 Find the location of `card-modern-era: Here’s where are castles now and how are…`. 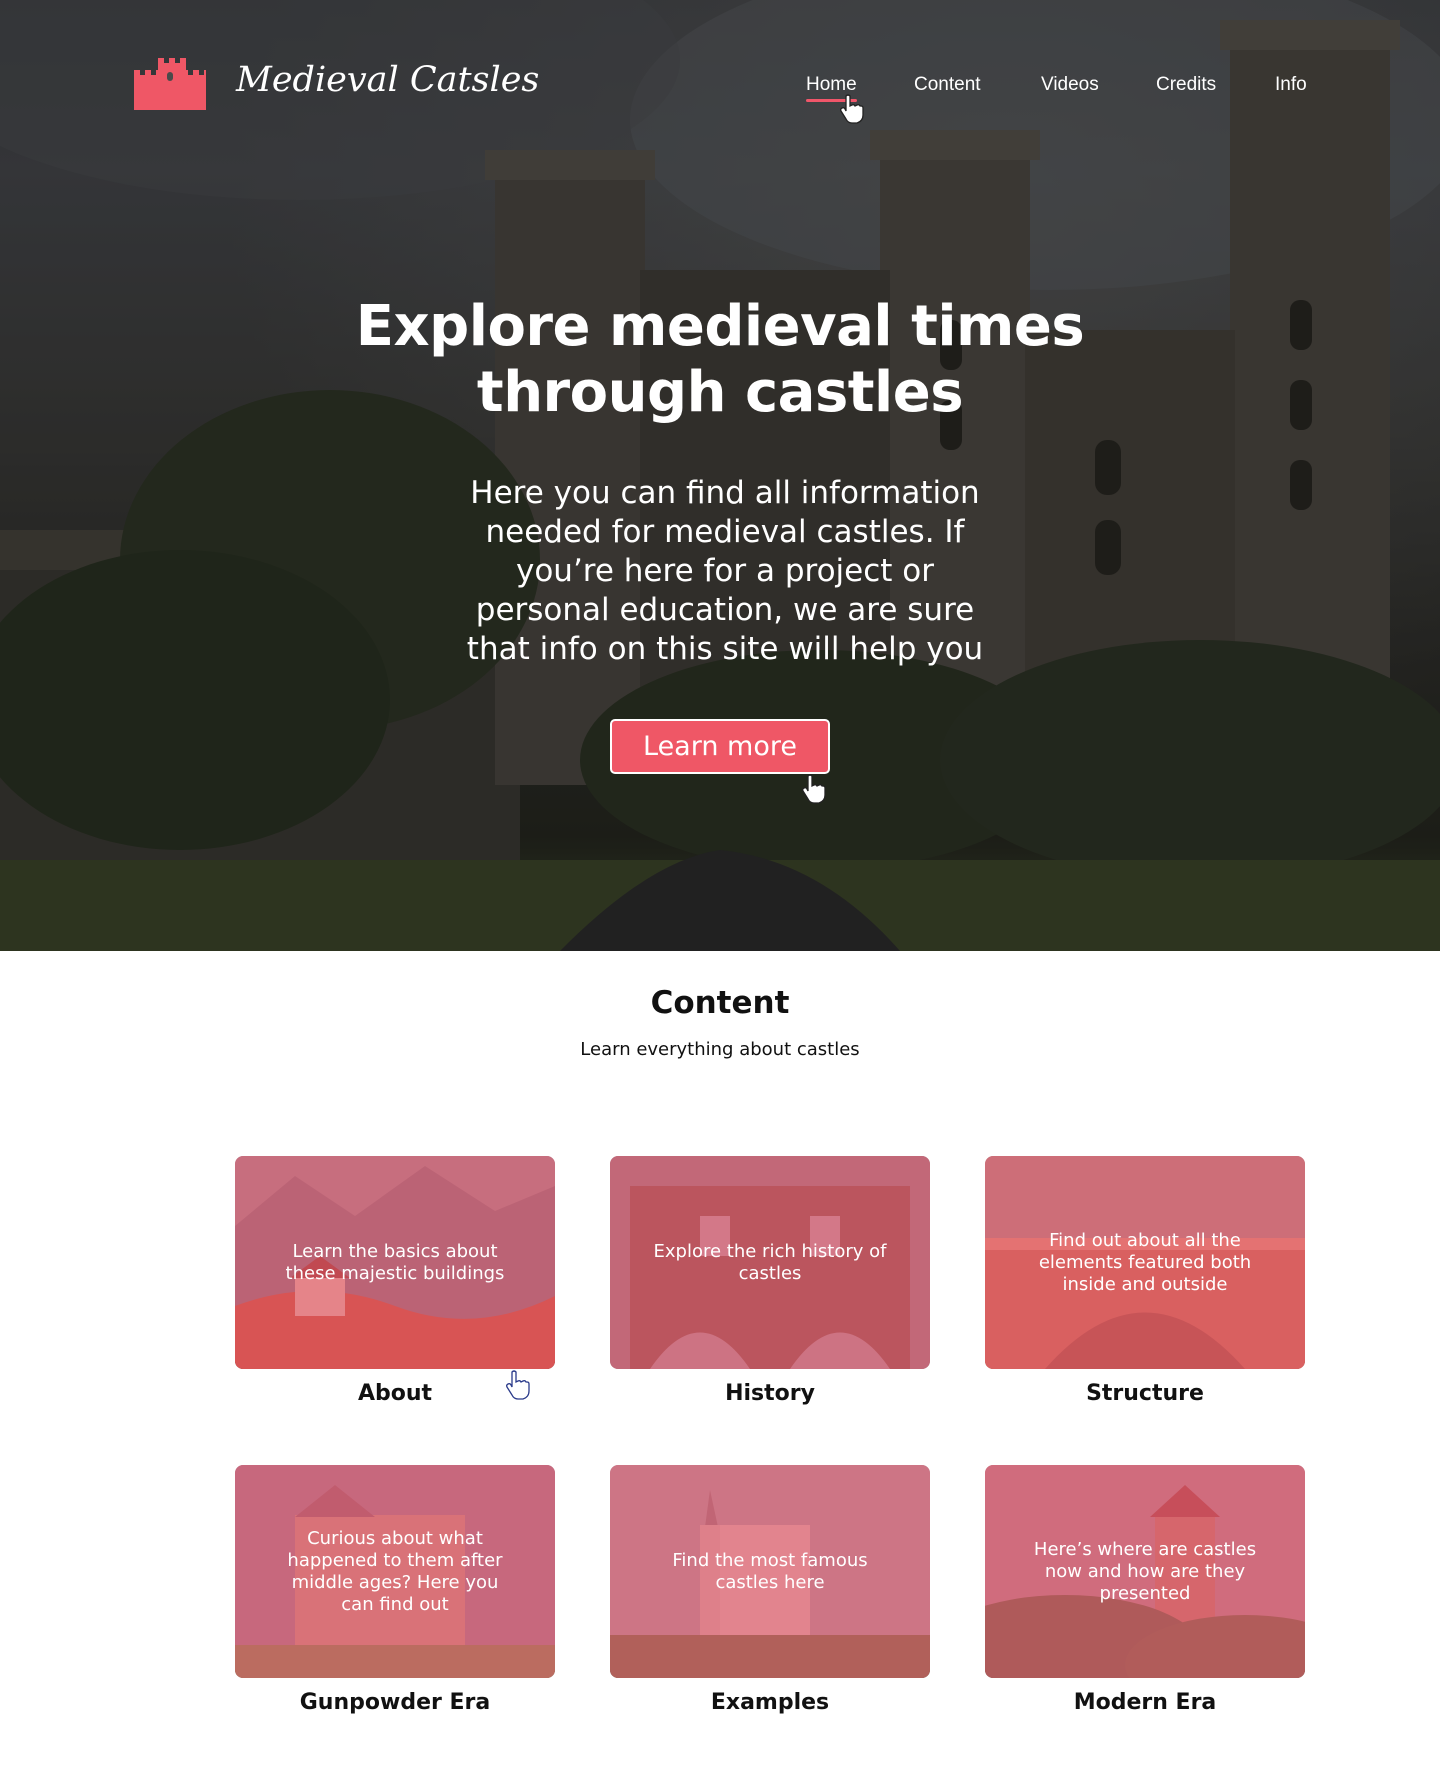

card-modern-era: Here’s where are castles now and how are… is located at coordinates (1145, 1571).